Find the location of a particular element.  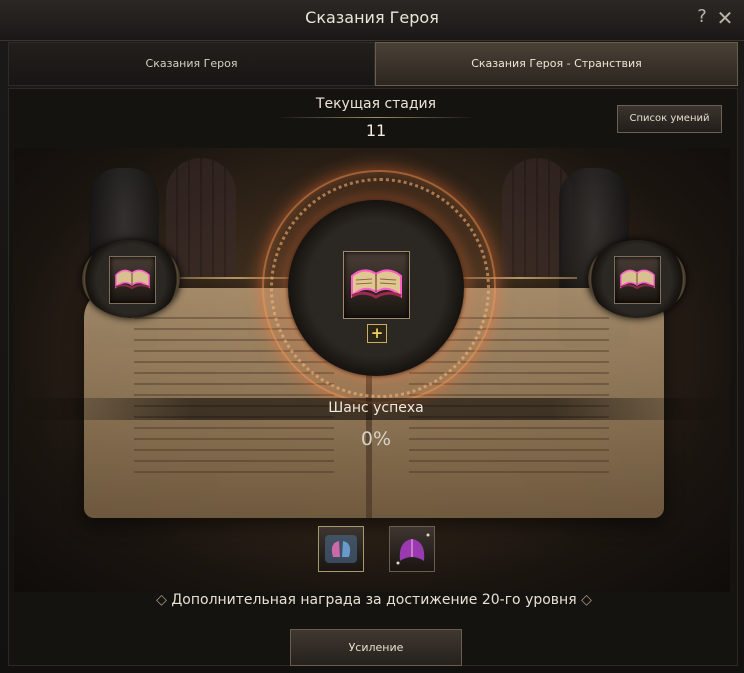

wing-crystal-icon is located at coordinates (413, 549).